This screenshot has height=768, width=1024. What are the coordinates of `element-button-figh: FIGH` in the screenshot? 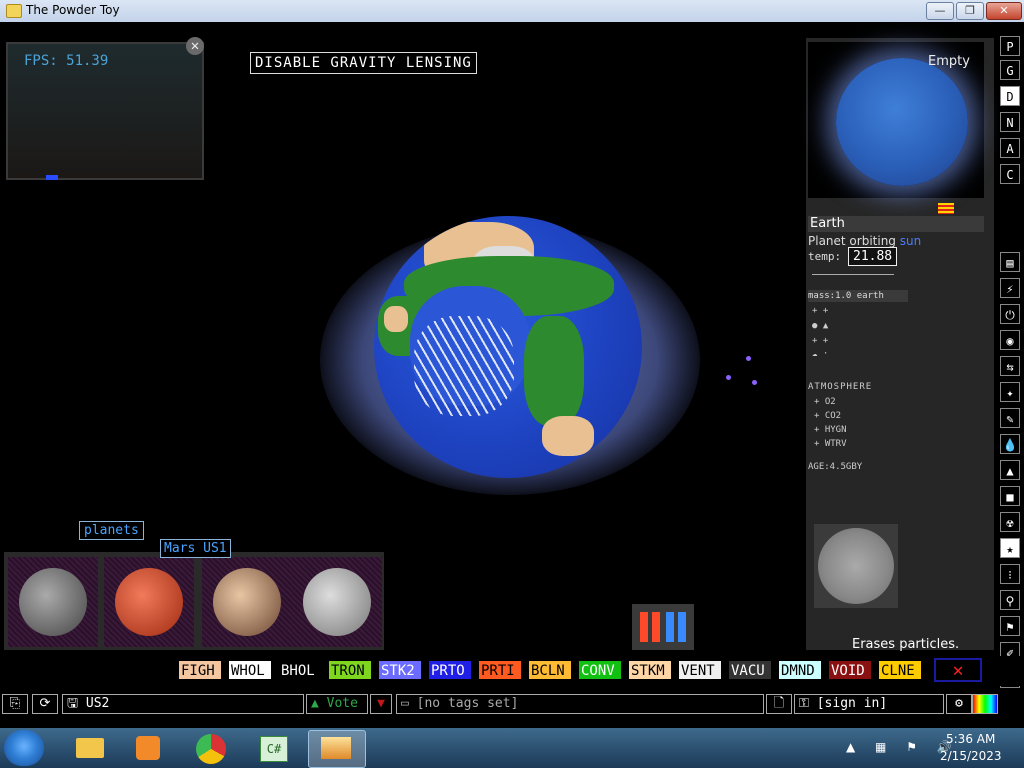 It's located at (200, 670).